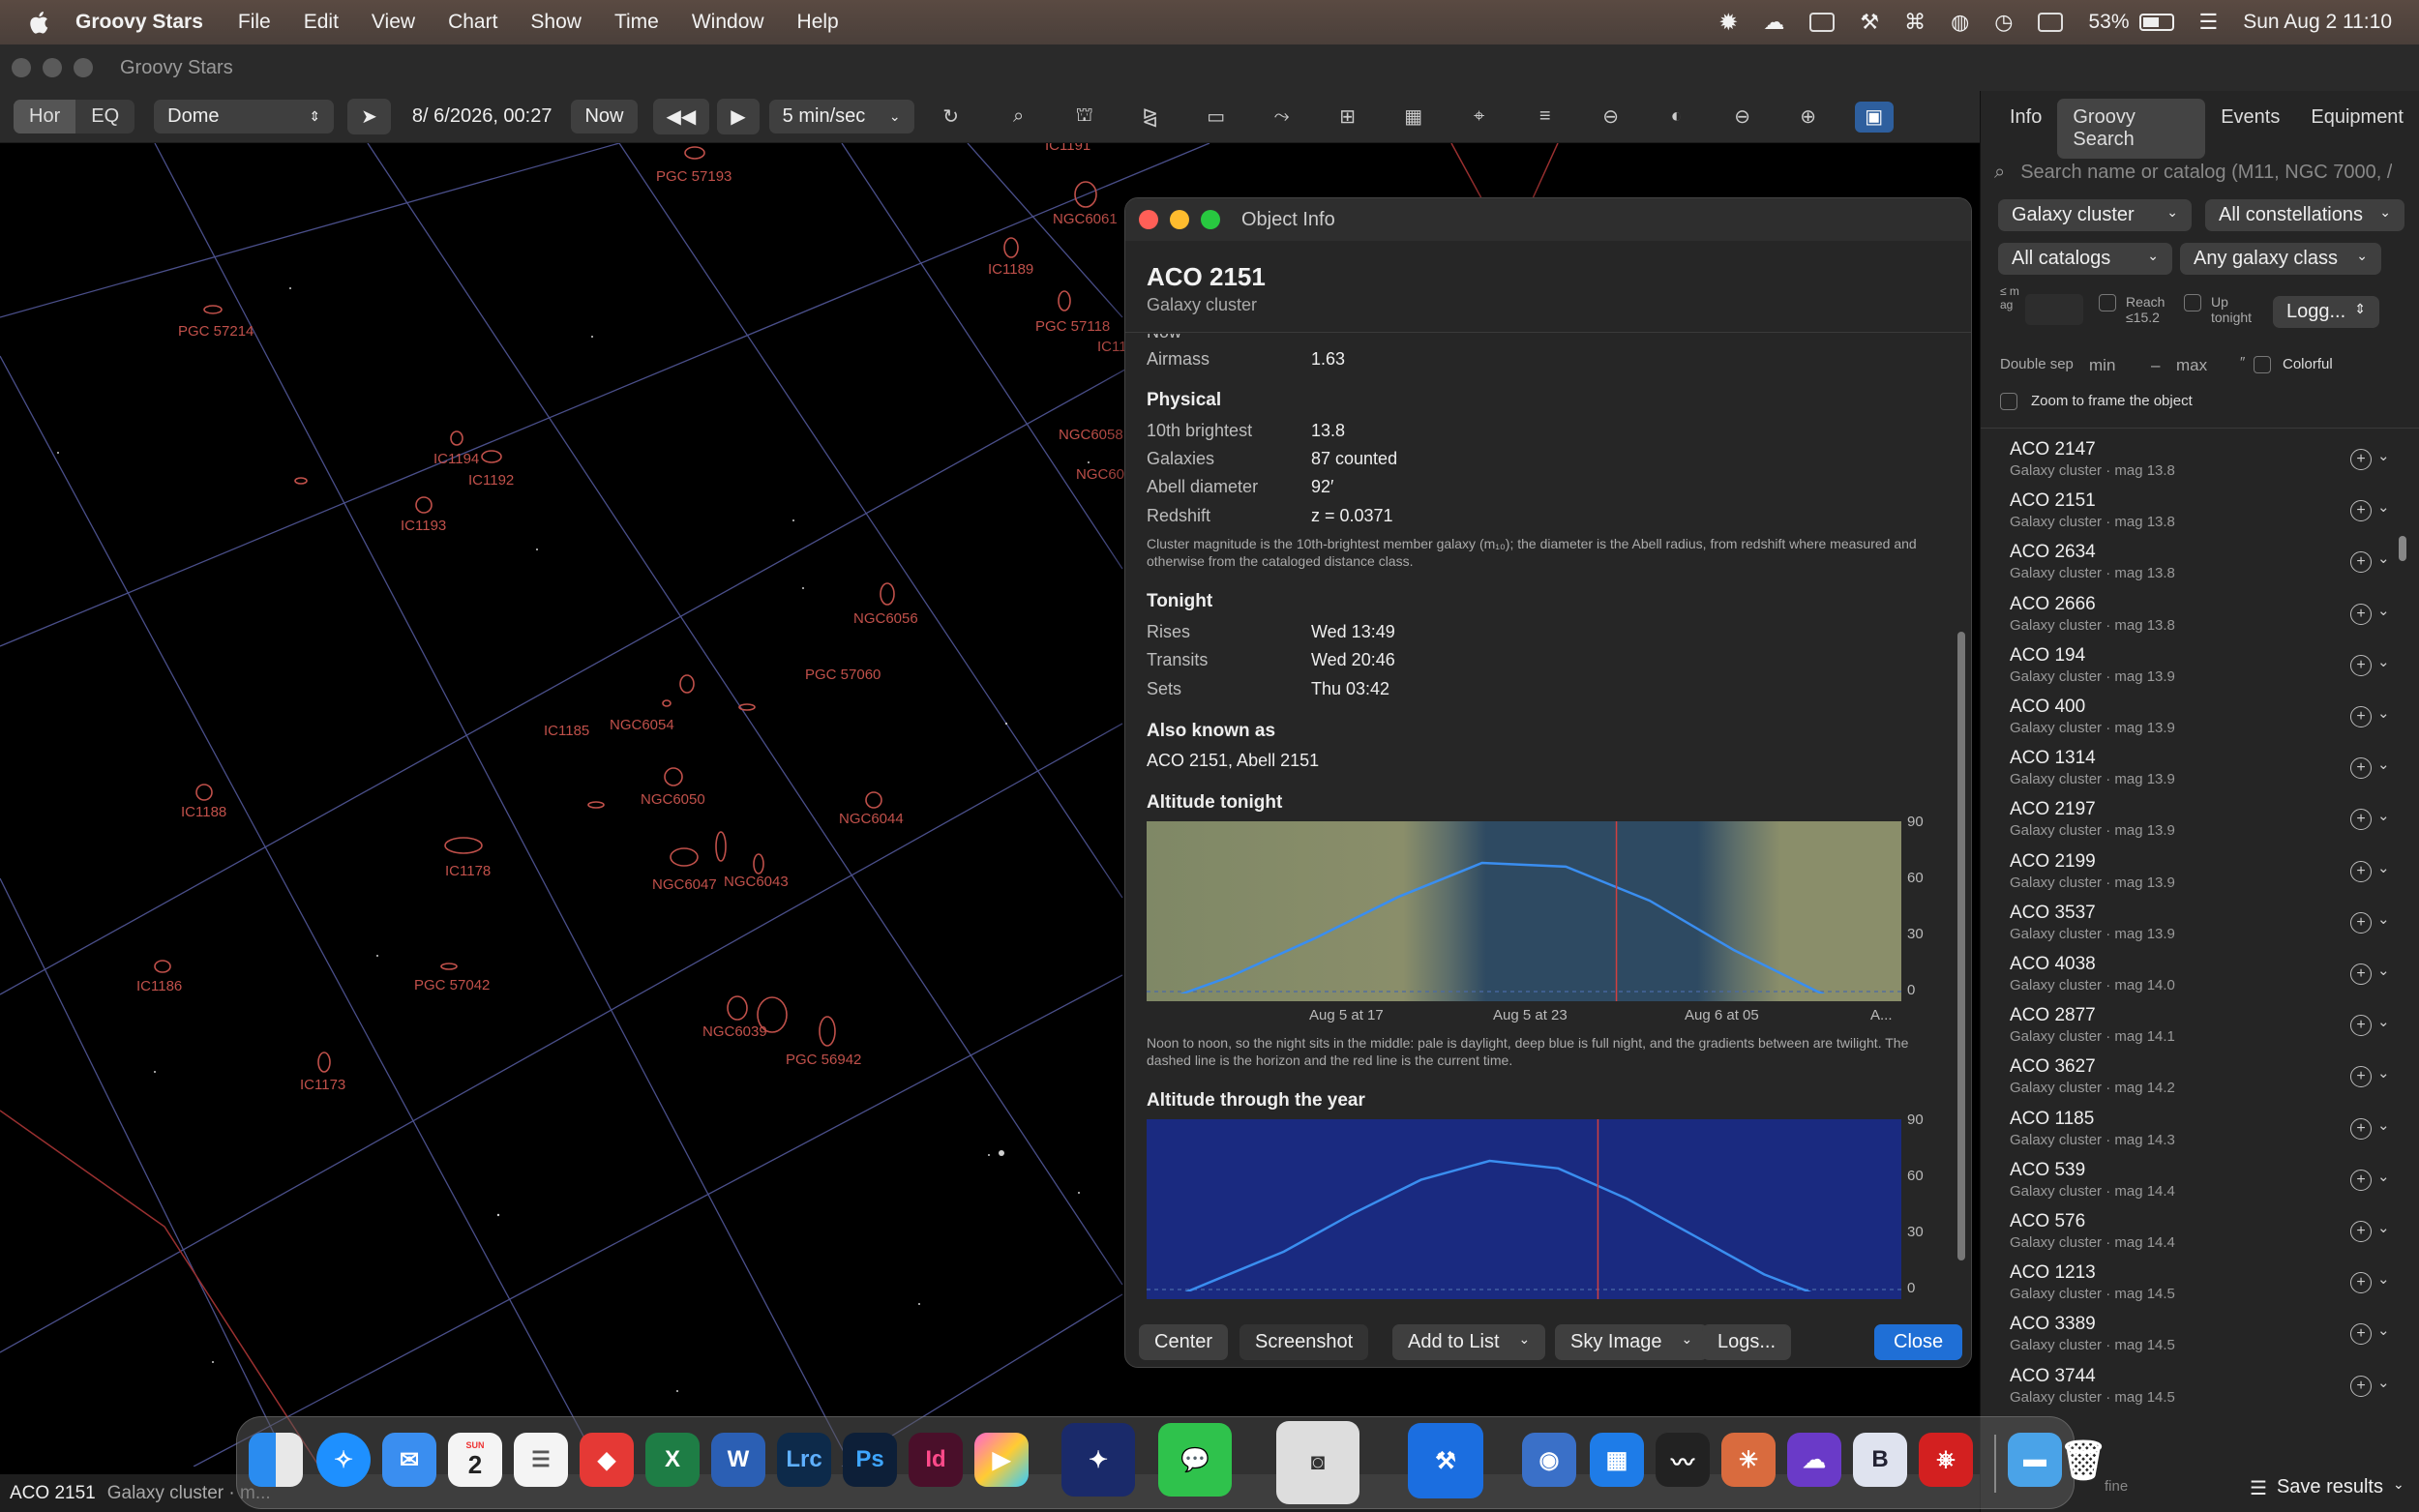 The image size is (2419, 1512). I want to click on status-keyboard-icon, so click(2051, 22).